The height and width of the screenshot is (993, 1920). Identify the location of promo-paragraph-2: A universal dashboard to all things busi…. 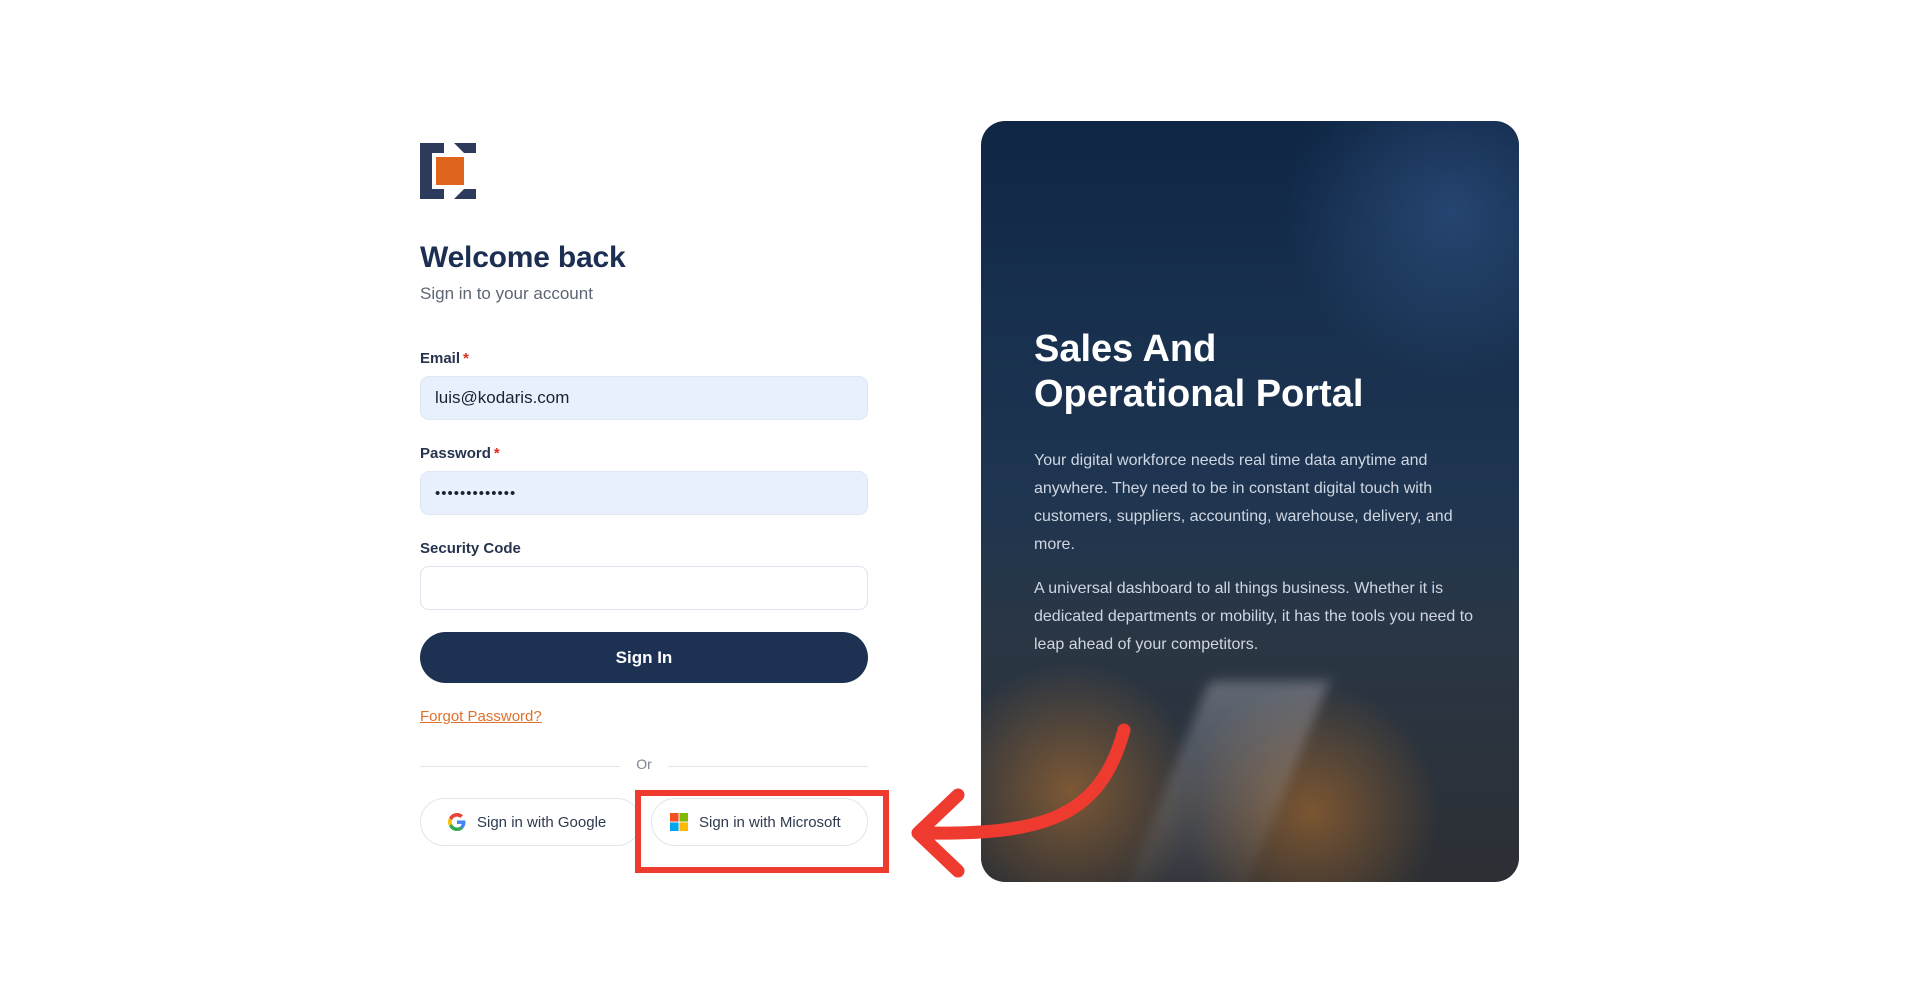
(1254, 616).